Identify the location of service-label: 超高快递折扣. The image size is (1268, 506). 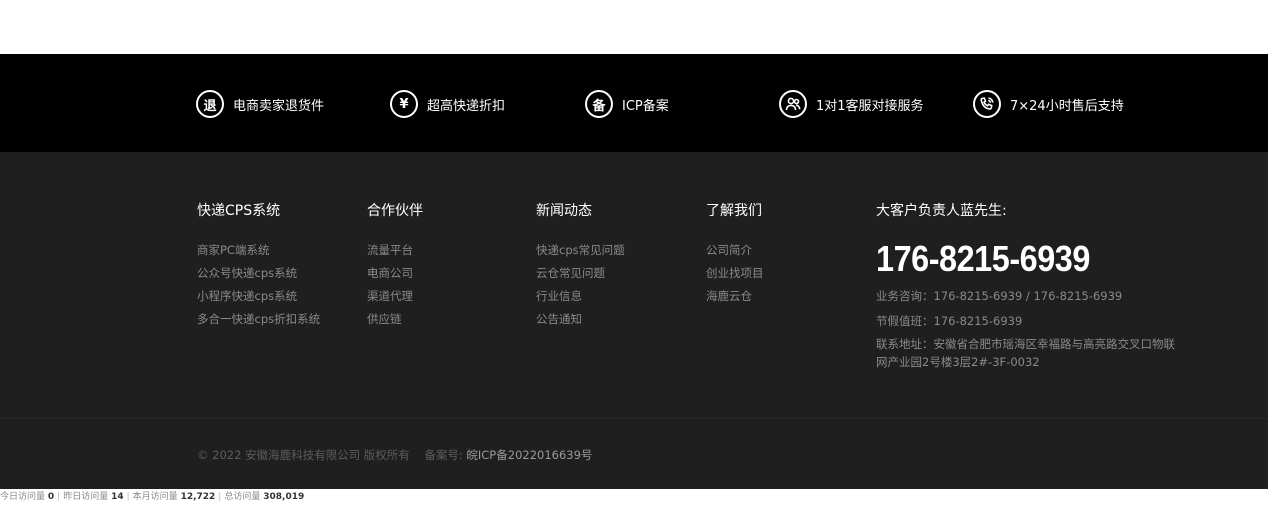
(466, 106).